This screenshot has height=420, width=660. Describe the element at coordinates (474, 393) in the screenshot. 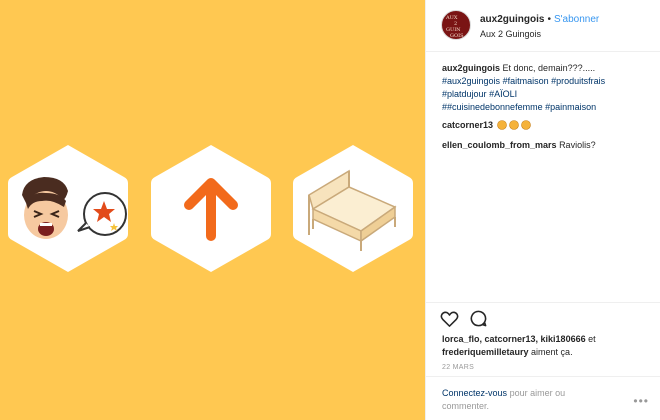

I see `login-link: Connectez-vous` at that location.